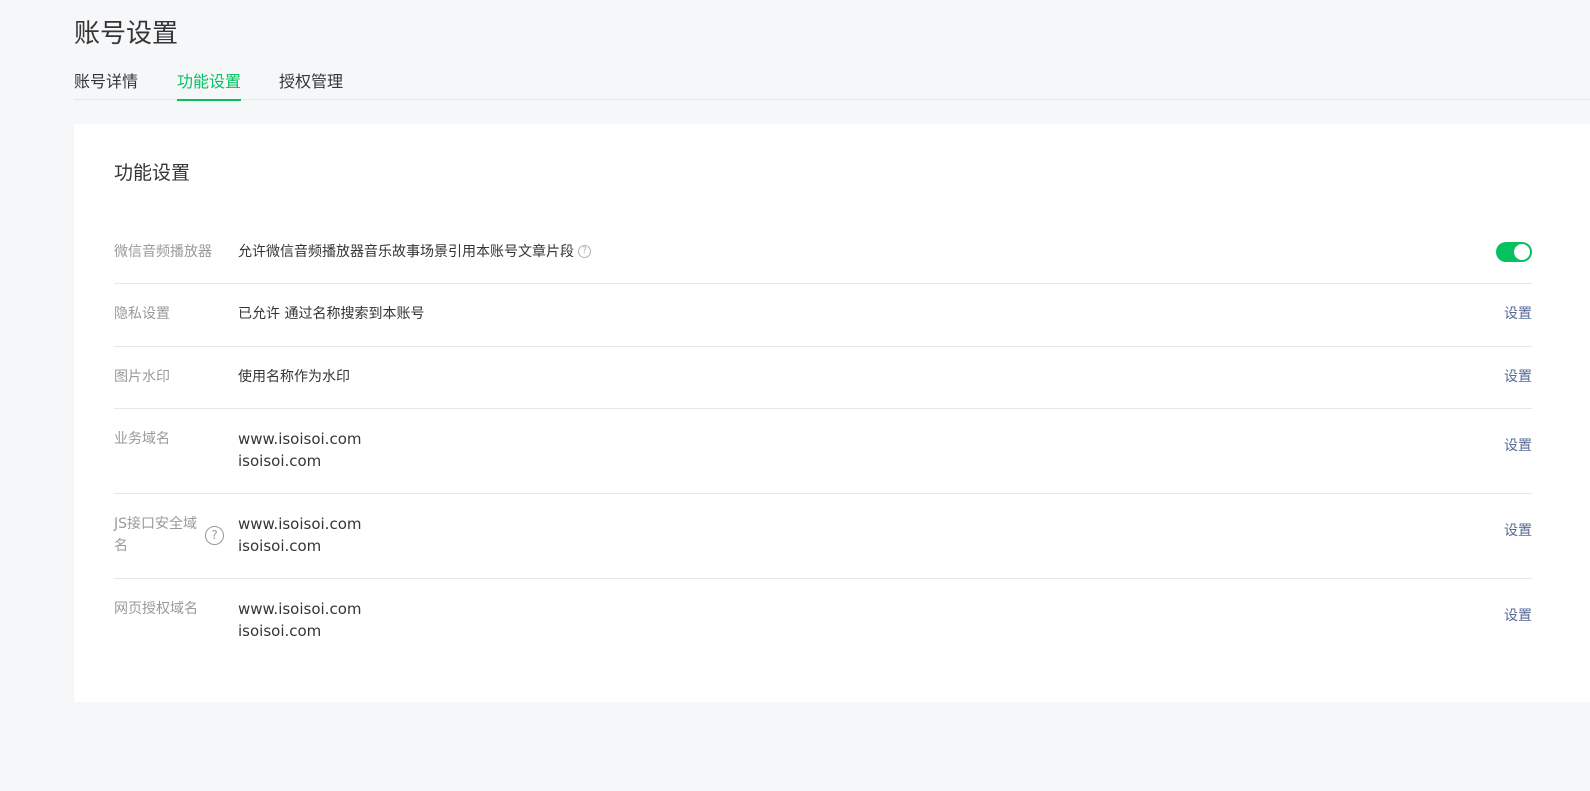  I want to click on row-privacy: 隐私设置 已允许 通过名称搜索到本账号 设置, so click(823, 315).